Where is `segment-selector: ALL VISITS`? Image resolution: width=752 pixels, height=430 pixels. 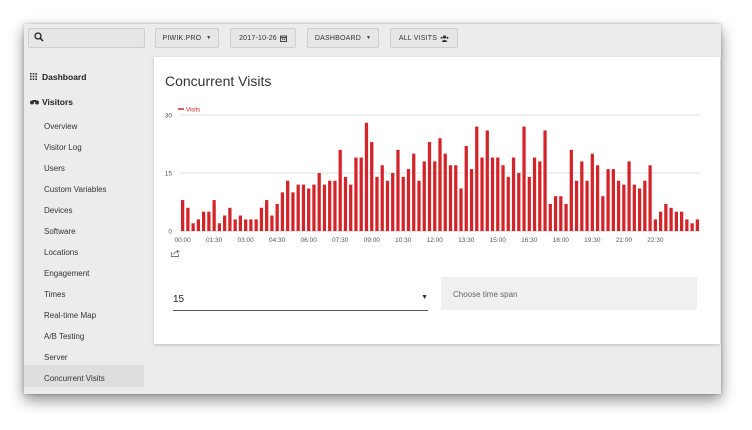 segment-selector: ALL VISITS is located at coordinates (424, 38).